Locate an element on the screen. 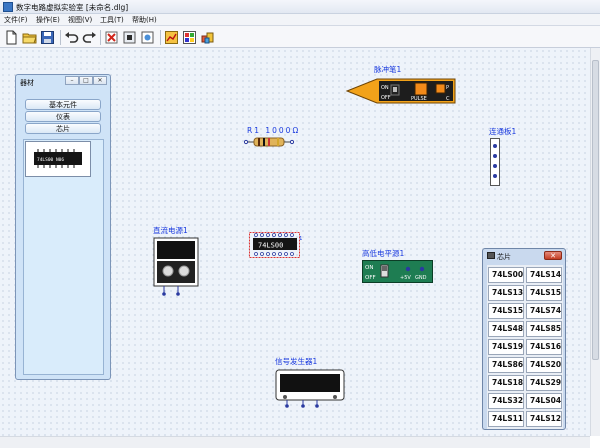 This screenshot has height=448, width=600. chip-icon is located at coordinates (491, 255).